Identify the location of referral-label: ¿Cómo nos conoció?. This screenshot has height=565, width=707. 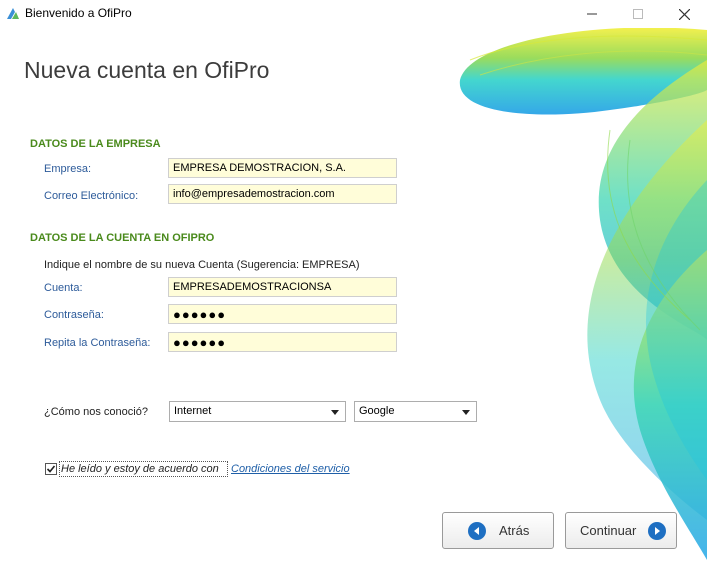
(96, 412).